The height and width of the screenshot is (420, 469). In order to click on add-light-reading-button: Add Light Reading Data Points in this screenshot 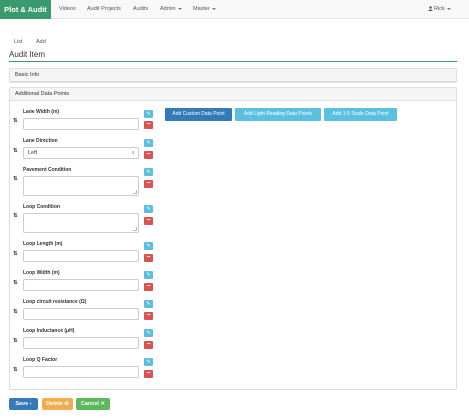, I will do `click(278, 114)`.